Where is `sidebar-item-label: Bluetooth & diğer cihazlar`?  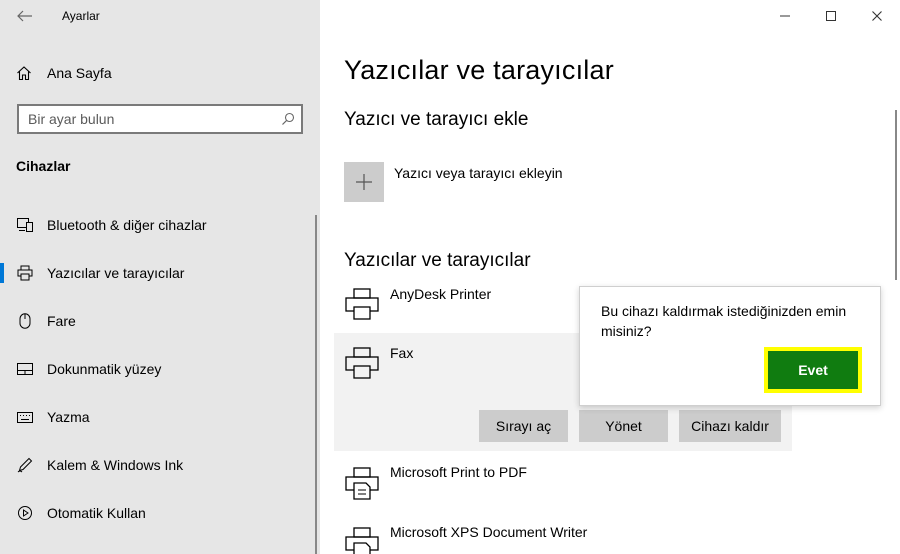 sidebar-item-label: Bluetooth & diğer cihazlar is located at coordinates (127, 225).